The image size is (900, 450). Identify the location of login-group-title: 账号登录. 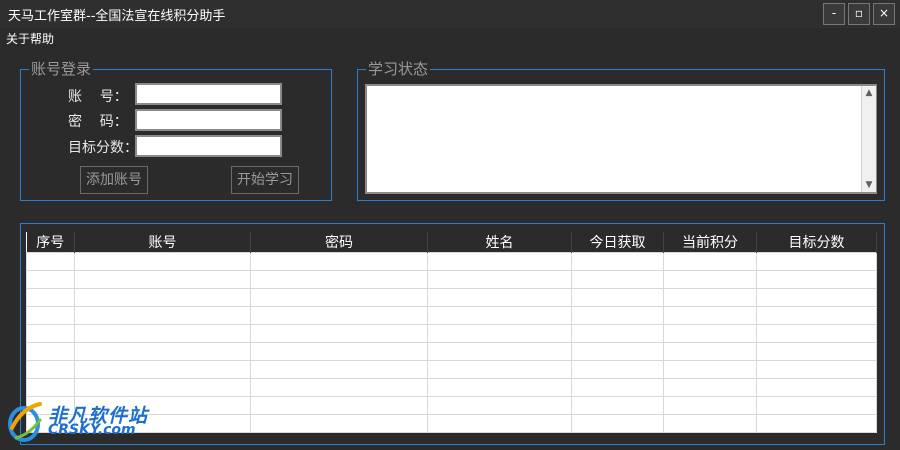
(61, 69).